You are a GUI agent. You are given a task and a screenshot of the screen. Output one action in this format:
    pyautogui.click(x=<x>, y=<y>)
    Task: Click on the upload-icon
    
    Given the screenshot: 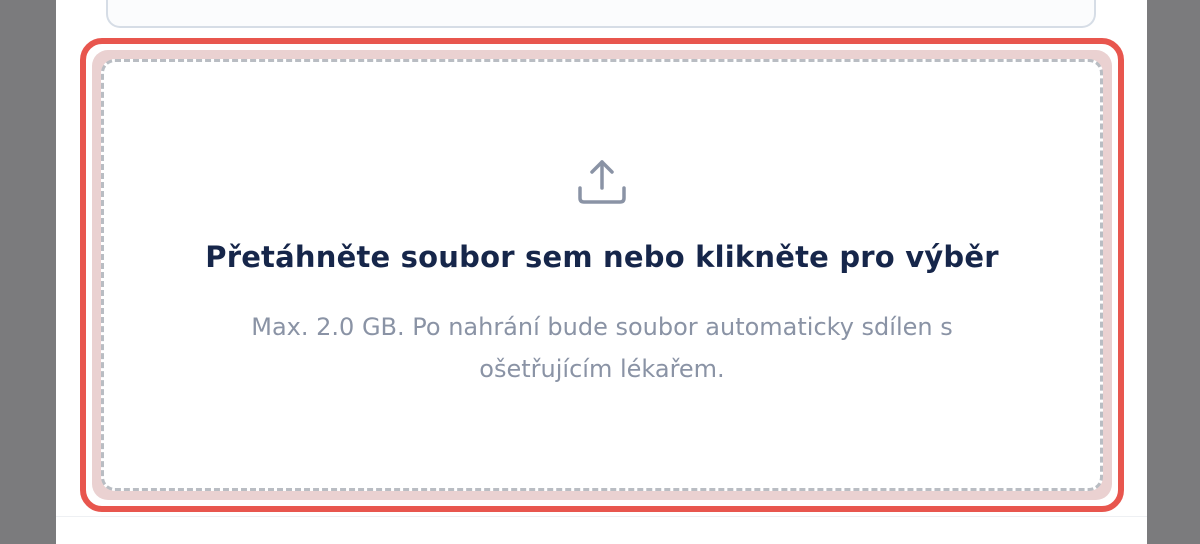 What is the action you would take?
    pyautogui.click(x=602, y=182)
    